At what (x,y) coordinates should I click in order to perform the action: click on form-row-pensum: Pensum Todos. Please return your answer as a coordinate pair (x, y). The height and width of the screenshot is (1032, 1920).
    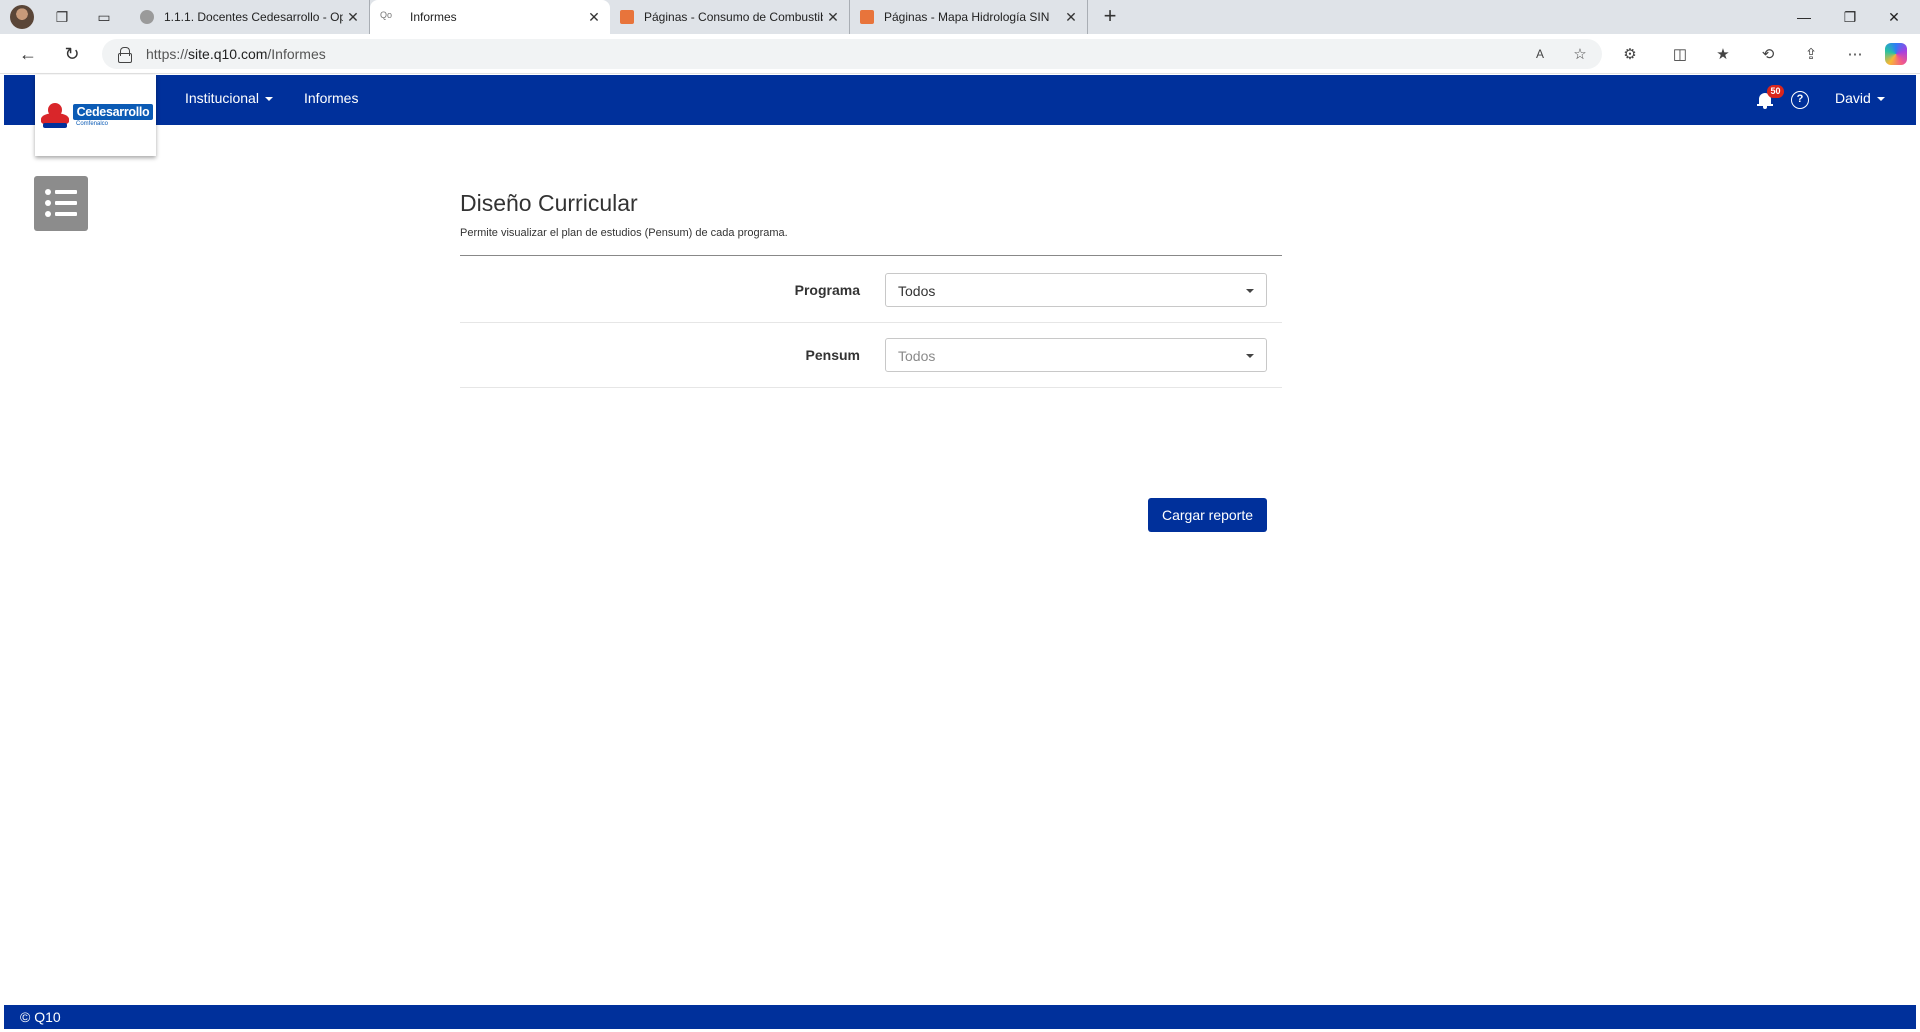
    Looking at the image, I should click on (871, 355).